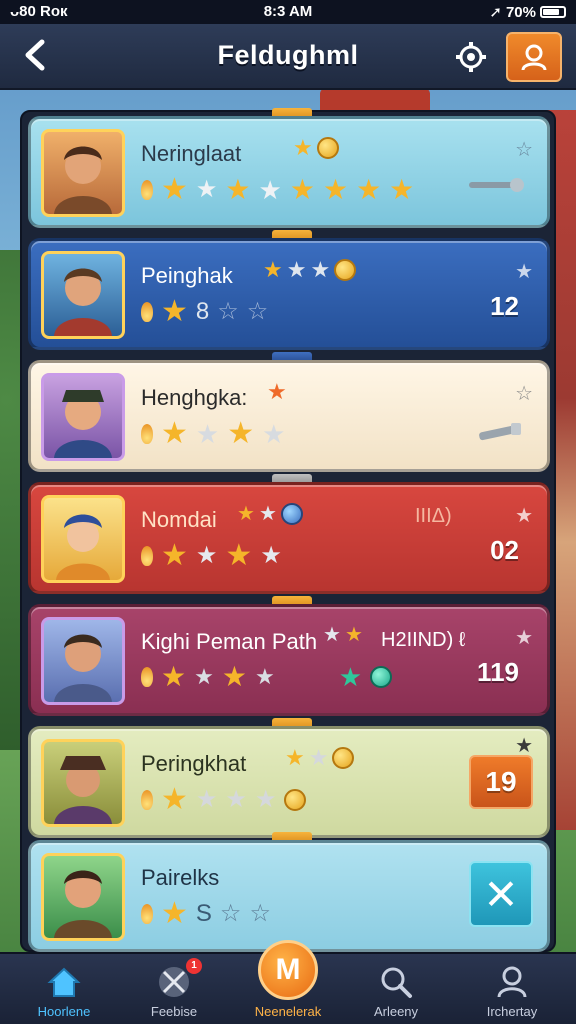  Describe the element at coordinates (512, 991) in the screenshot. I see `nav-item-profile: Irchertay` at that location.